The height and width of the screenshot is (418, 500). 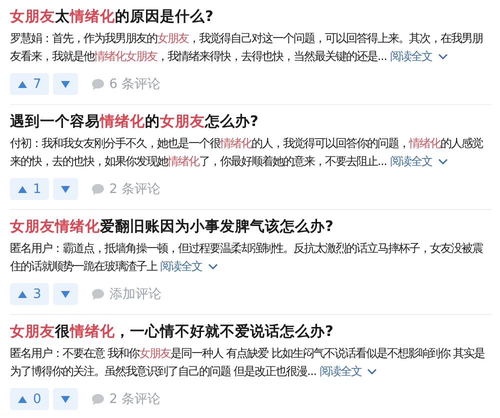 I want to click on answer-excerpt: 匿名用户：不要在意 我和你女朋友是同一种人 有点缺爱 比如生闷气不说话看似是不想影响到你 其实是为了博得你的关注。虽然我意识到了自己的问题 但是改正也很漫... 阅读全文, so click(x=248, y=362).